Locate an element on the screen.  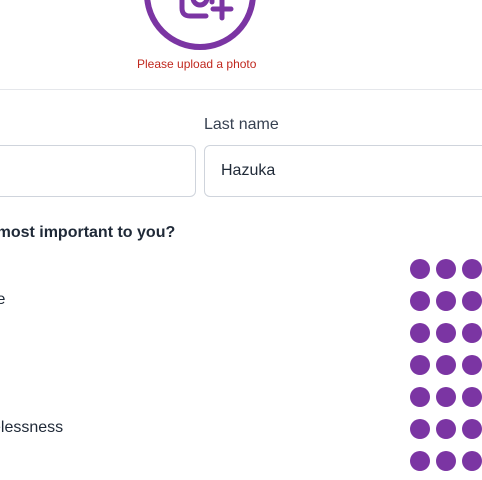
add-photo-icon is located at coordinates (206, 10).